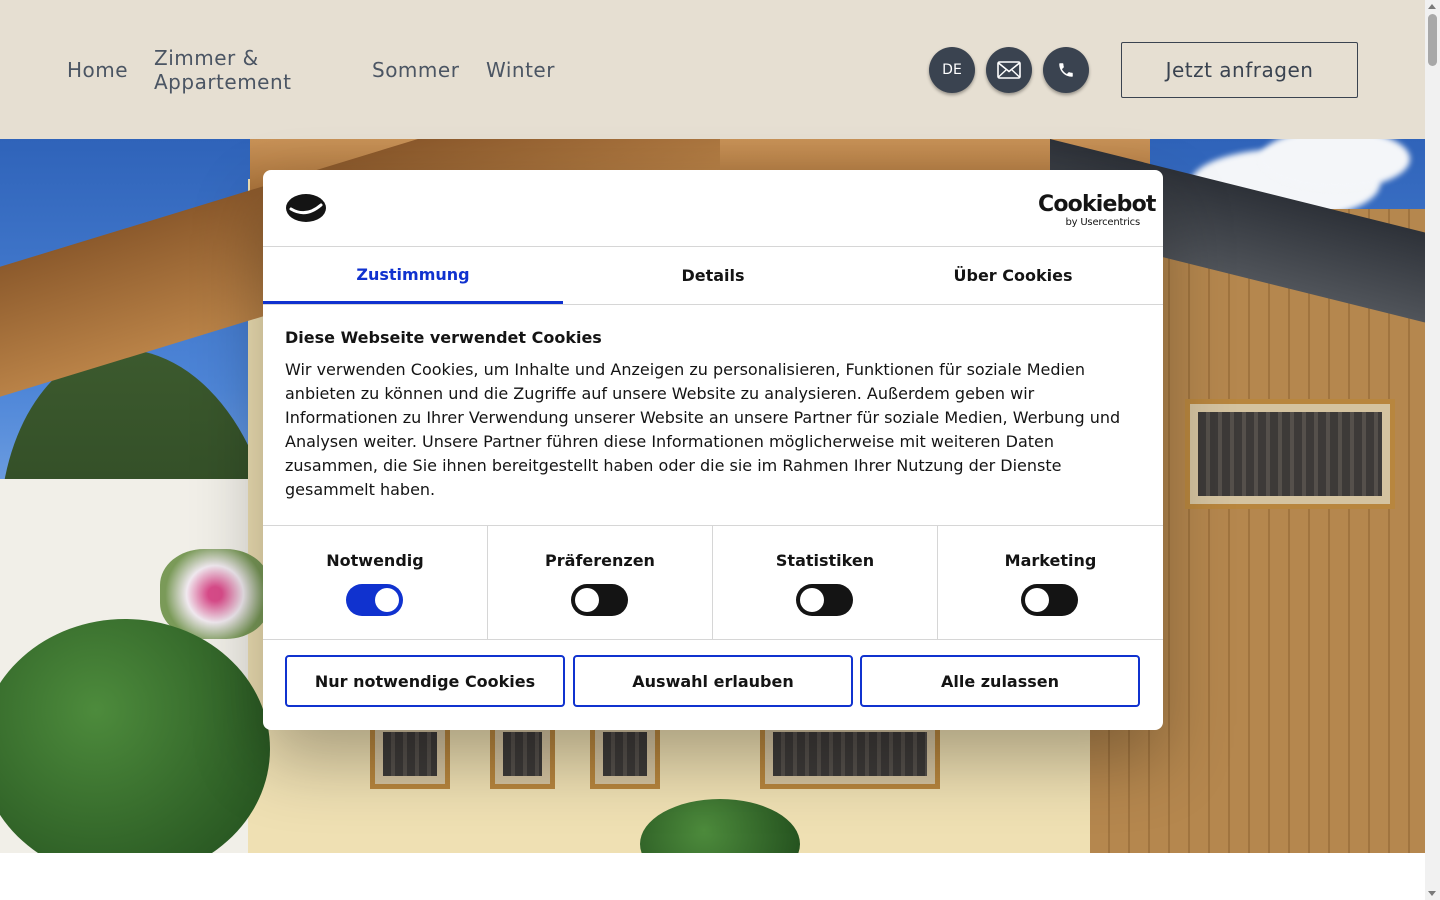 Image resolution: width=1440 pixels, height=900 pixels. What do you see at coordinates (1432, 893) in the screenshot?
I see `scroll-down-arrow-icon` at bounding box center [1432, 893].